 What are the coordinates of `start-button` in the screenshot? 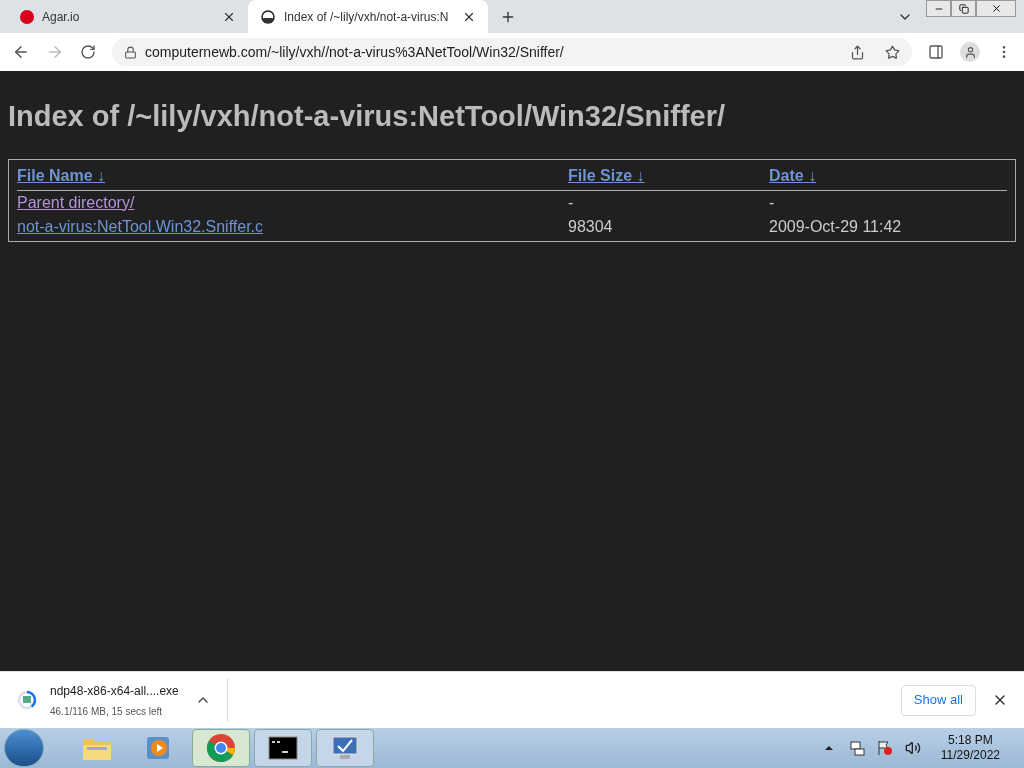 It's located at (24, 748).